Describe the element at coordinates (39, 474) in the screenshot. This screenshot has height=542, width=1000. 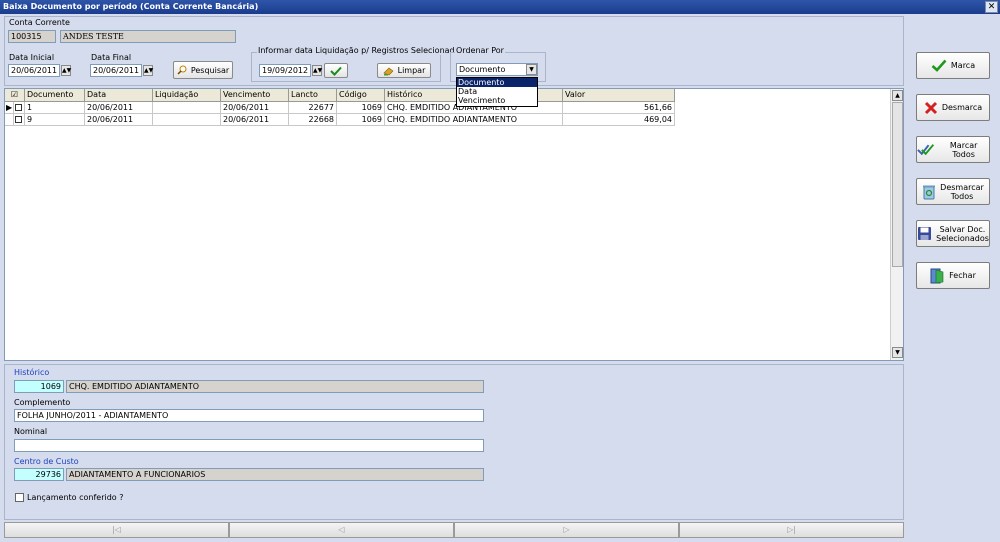
I see `centro-custo-codigo-field: 29736` at that location.